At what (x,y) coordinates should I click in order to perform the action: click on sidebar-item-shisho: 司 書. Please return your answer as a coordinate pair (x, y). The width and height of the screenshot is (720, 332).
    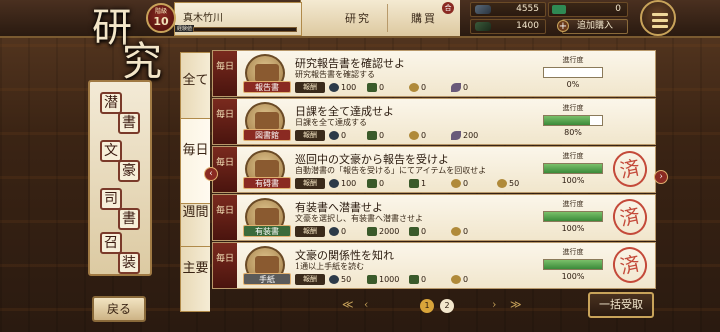
    Looking at the image, I should click on (121, 211).